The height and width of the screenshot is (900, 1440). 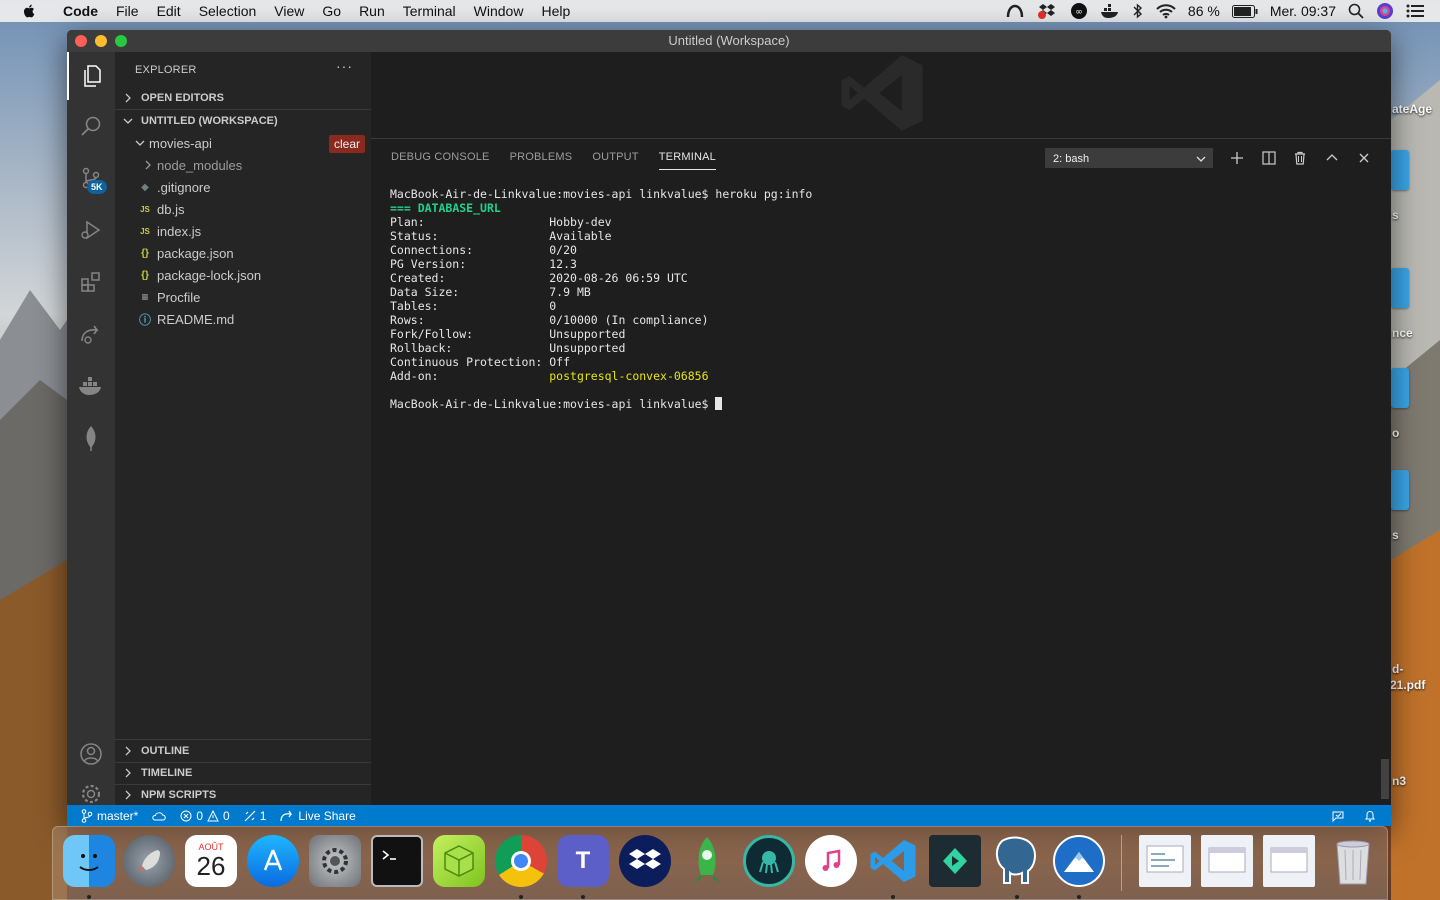 What do you see at coordinates (91, 282) in the screenshot?
I see `activity-extensions` at bounding box center [91, 282].